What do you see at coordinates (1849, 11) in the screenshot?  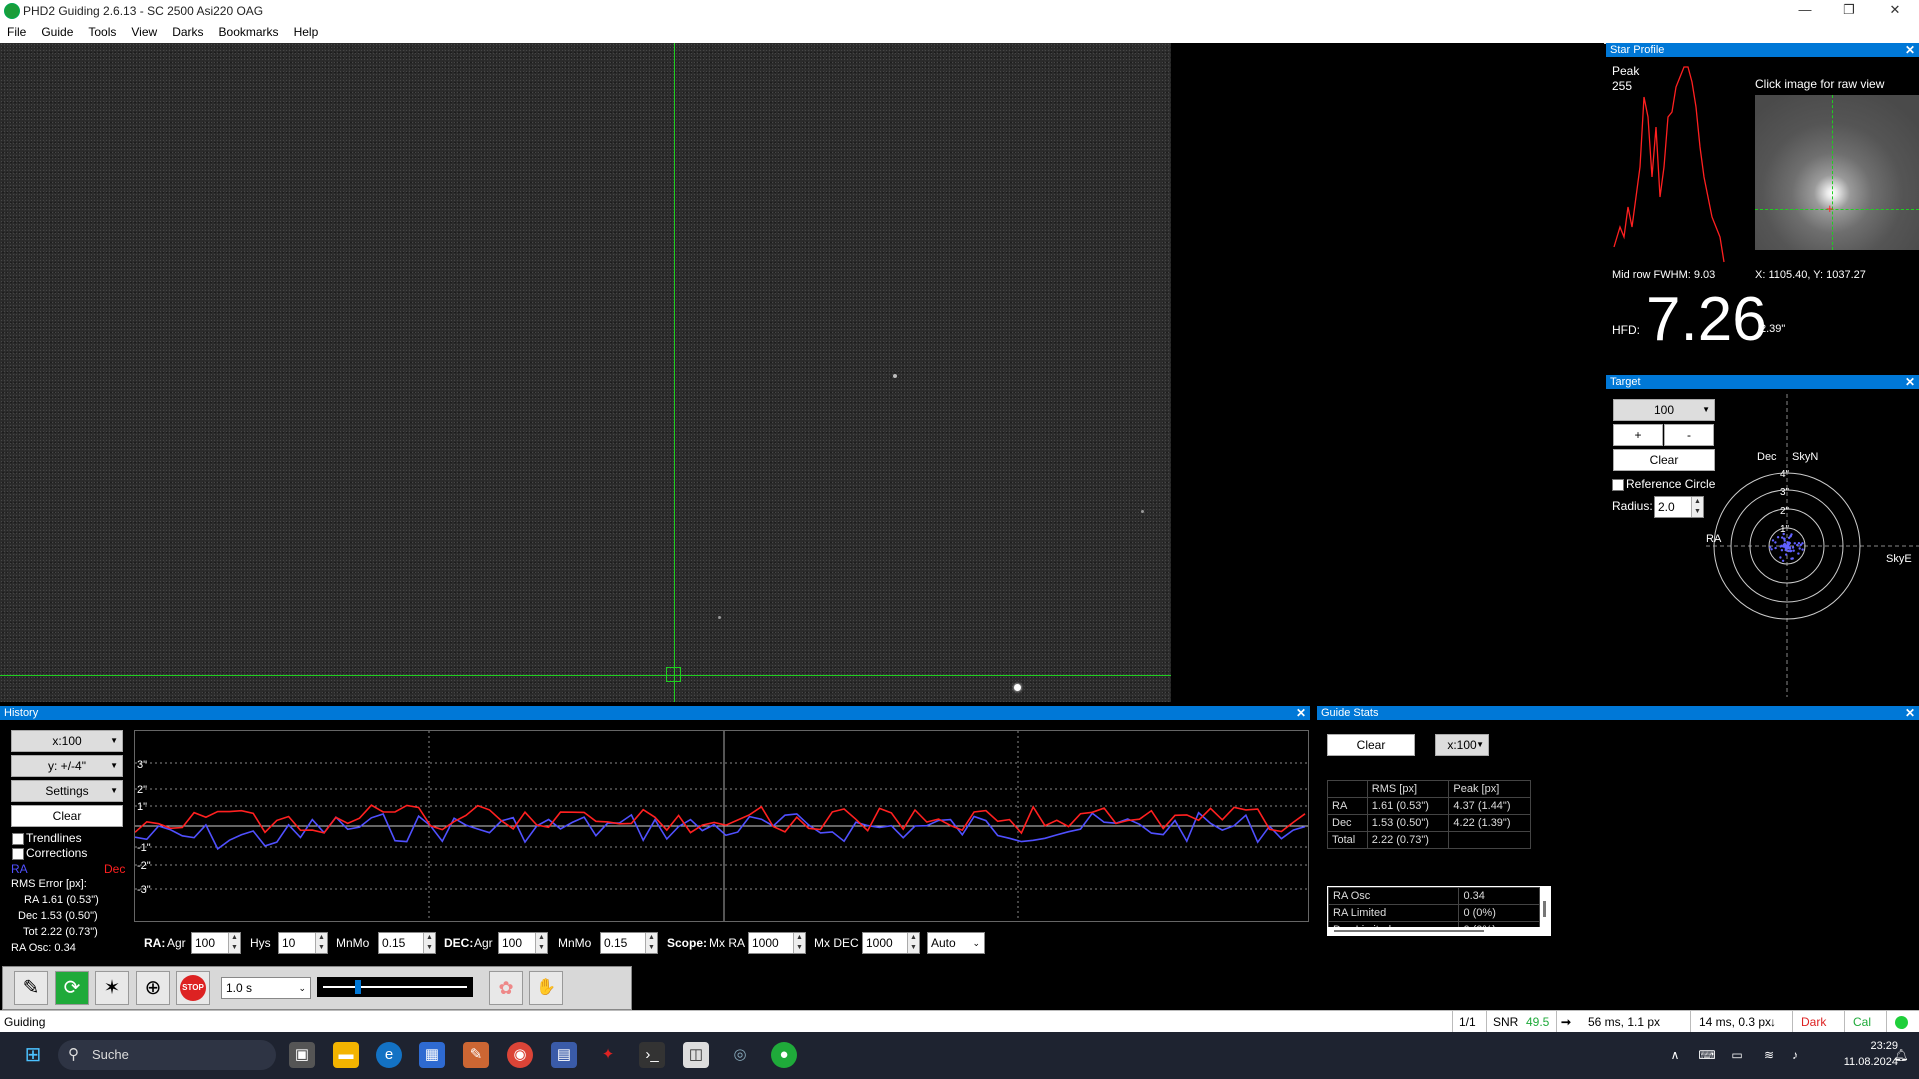 I see `maximize-button: ❐` at bounding box center [1849, 11].